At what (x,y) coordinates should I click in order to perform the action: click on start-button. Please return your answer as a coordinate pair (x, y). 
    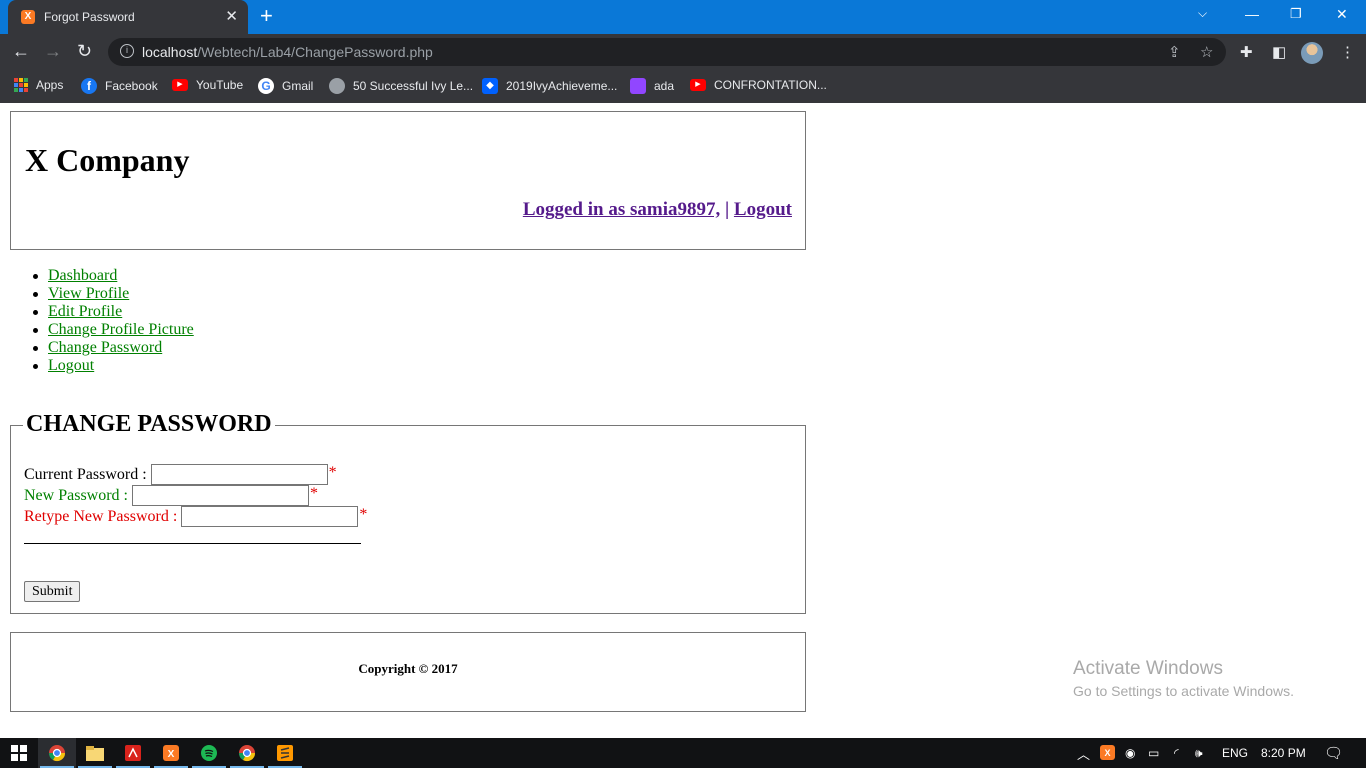
    Looking at the image, I should click on (19, 753).